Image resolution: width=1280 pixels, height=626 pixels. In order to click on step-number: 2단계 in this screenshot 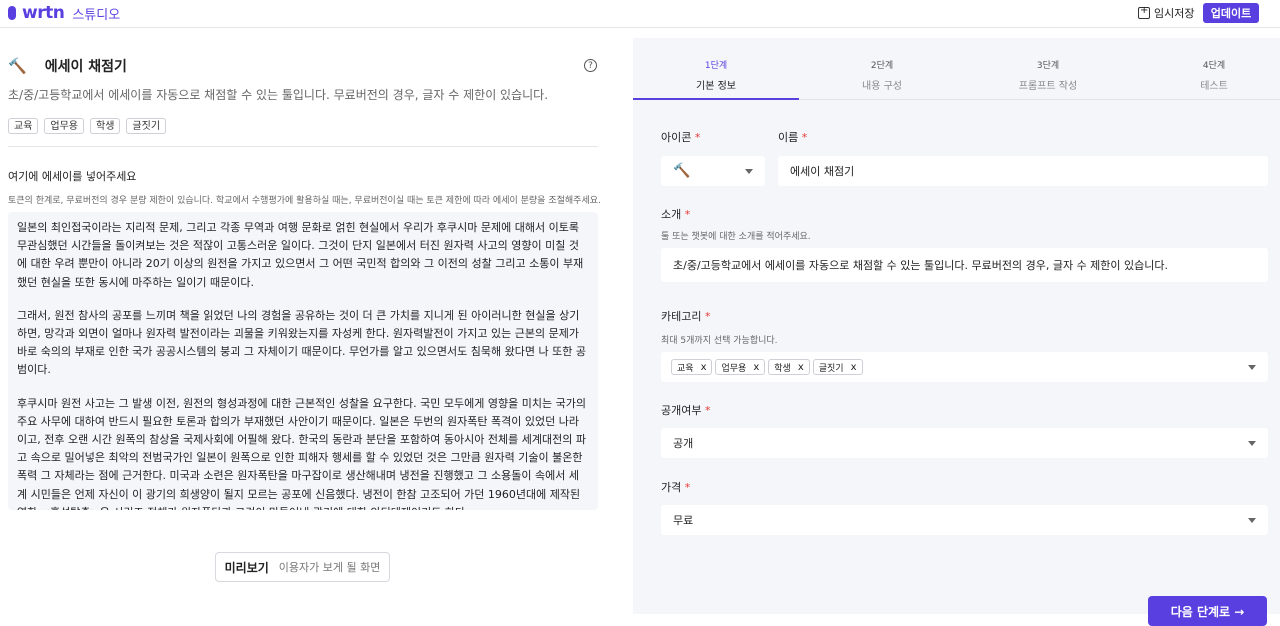, I will do `click(882, 66)`.